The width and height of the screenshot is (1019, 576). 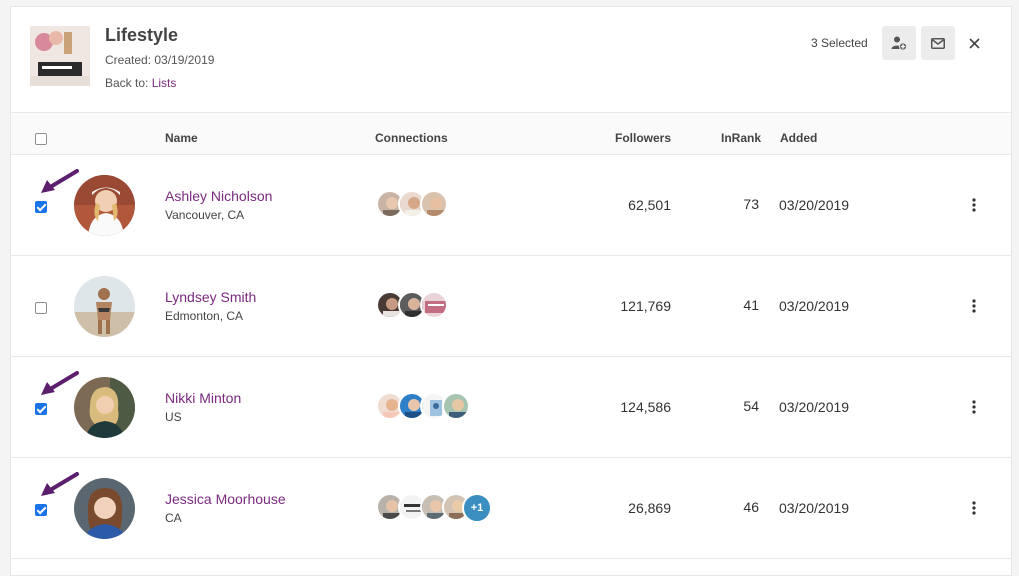 I want to click on envelope-icon, so click(x=938, y=43).